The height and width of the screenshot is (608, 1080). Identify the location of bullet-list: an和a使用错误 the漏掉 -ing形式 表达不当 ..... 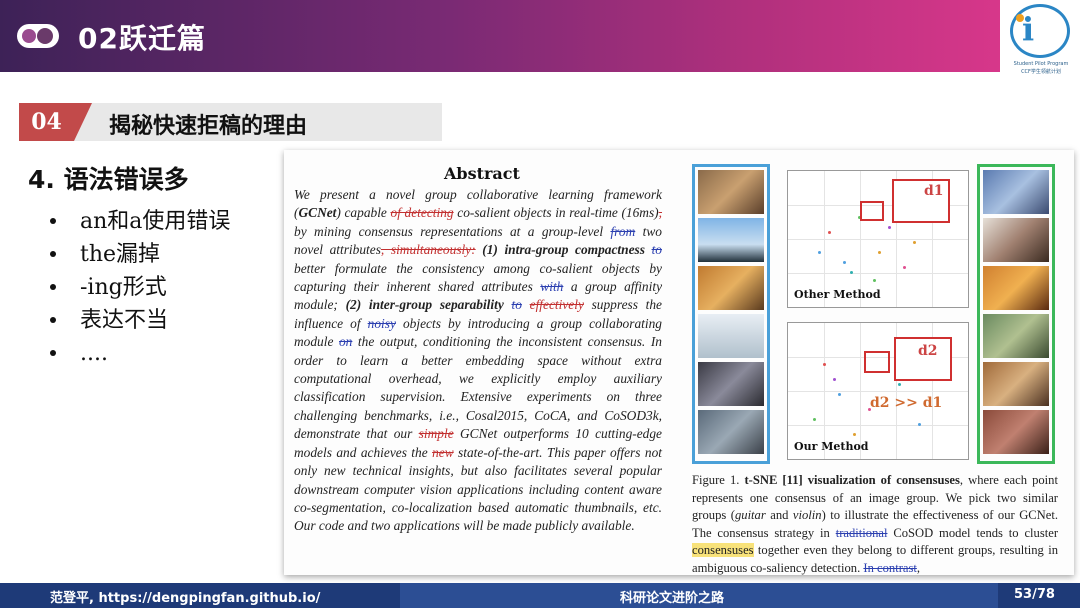
(140, 287).